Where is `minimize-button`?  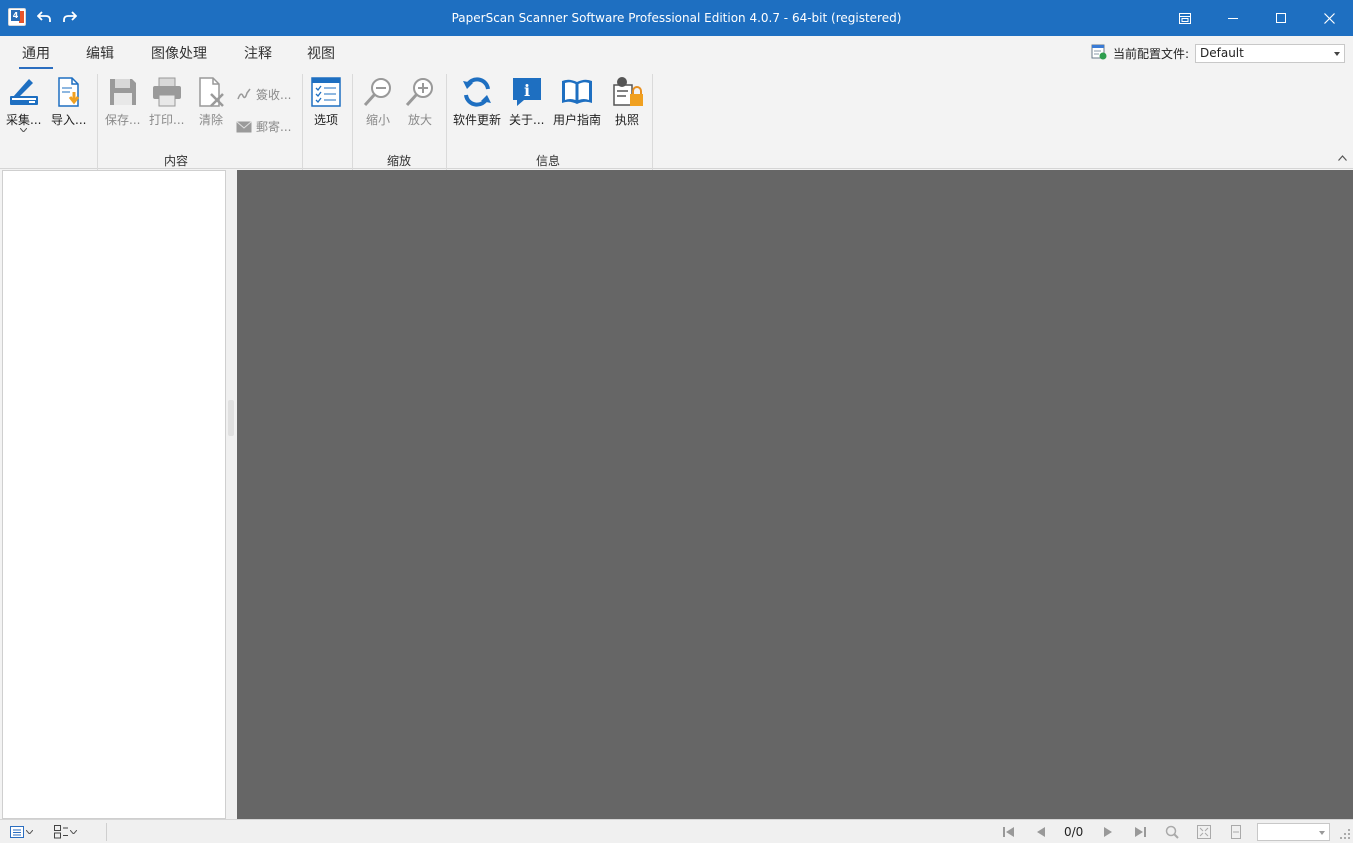 minimize-button is located at coordinates (1233, 18).